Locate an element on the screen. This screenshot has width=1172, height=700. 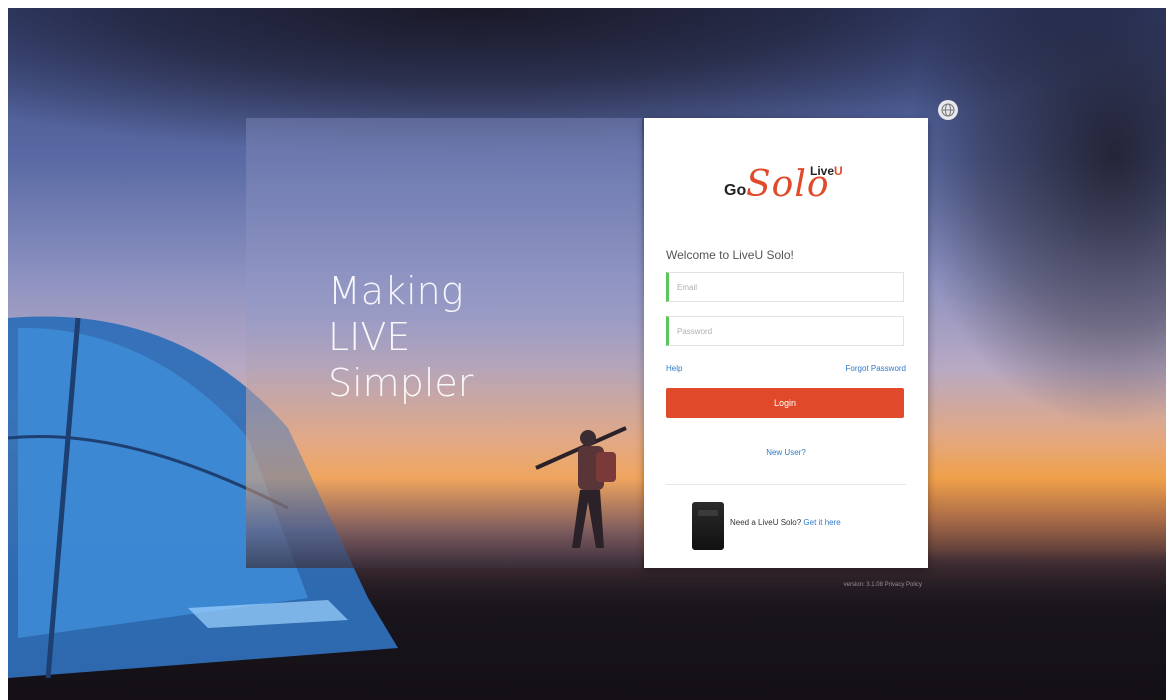
tagline-line-3: Simpler is located at coordinates (401, 383).